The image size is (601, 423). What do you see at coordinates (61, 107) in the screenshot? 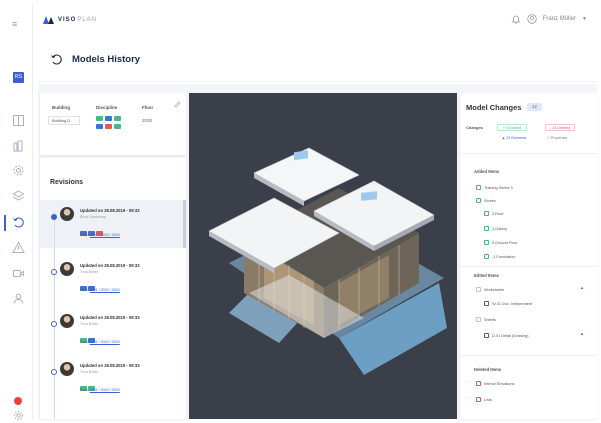
I see `building-label: Building` at bounding box center [61, 107].